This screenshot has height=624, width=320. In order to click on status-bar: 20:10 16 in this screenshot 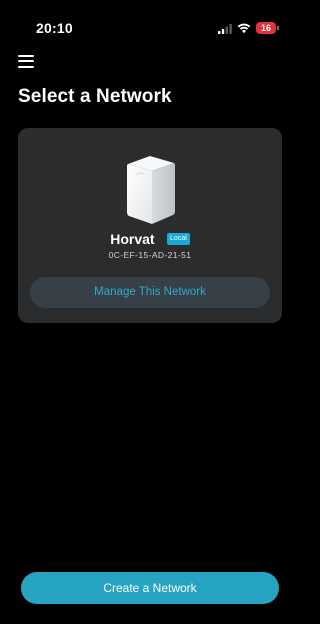, I will do `click(144, 23)`.